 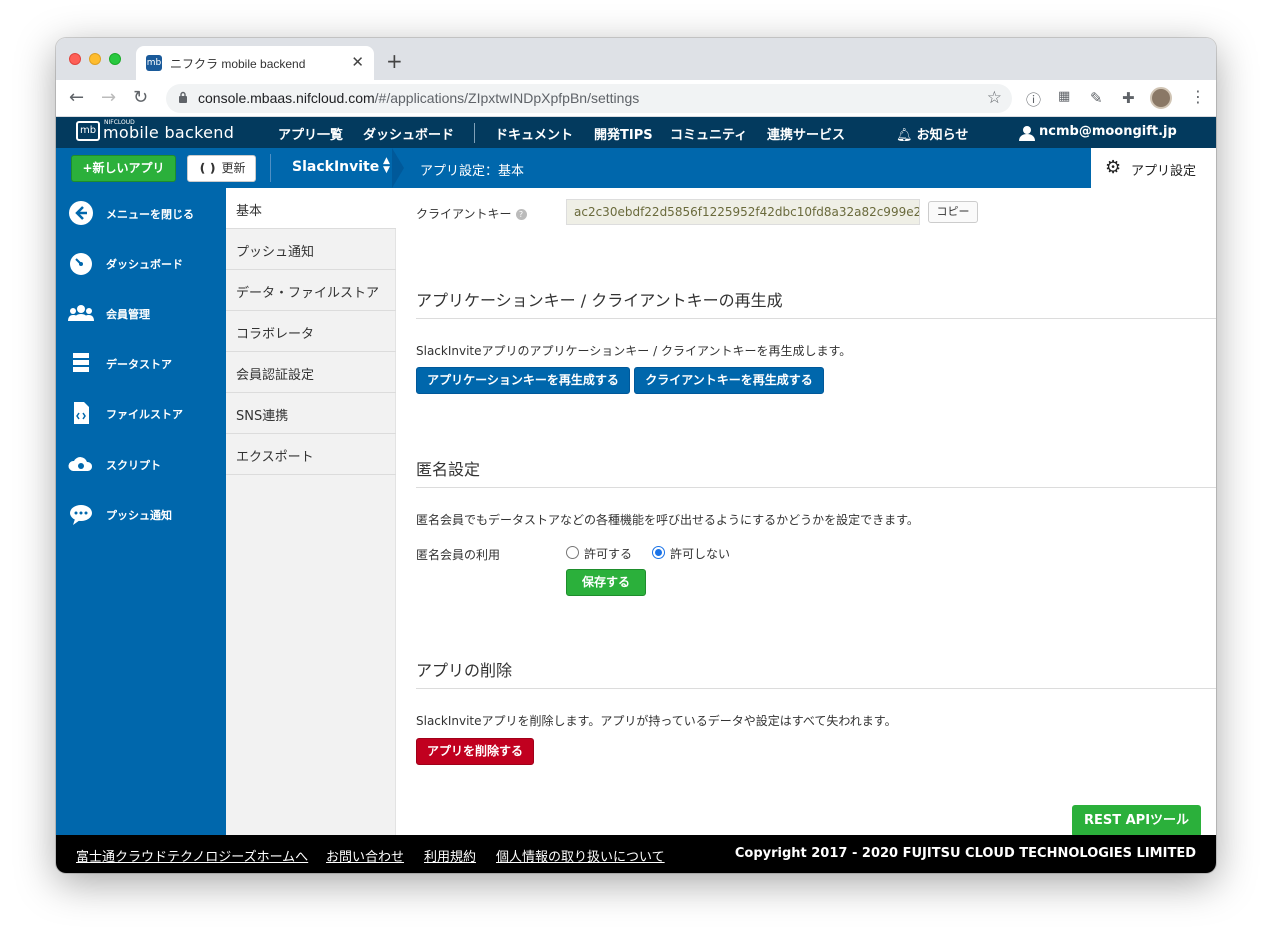 I want to click on nav-documents: ドキュメント, so click(x=534, y=133).